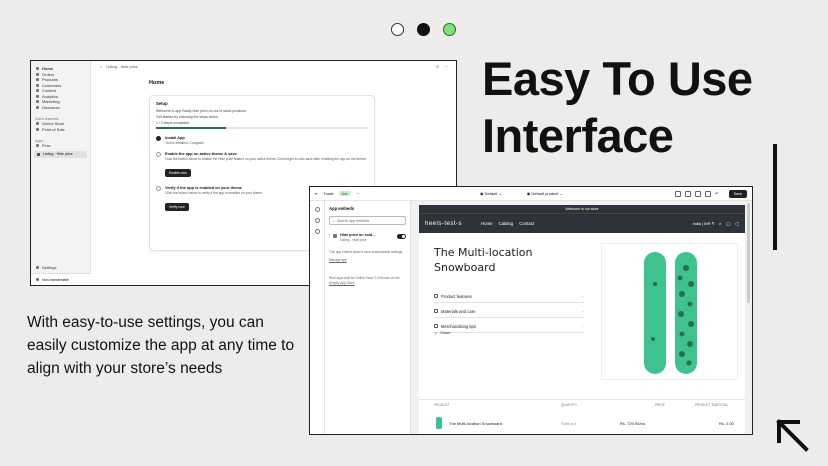 Image resolution: width=828 pixels, height=466 pixels. What do you see at coordinates (53, 129) in the screenshot?
I see `sidebar-item-label: Point of Sale` at bounding box center [53, 129].